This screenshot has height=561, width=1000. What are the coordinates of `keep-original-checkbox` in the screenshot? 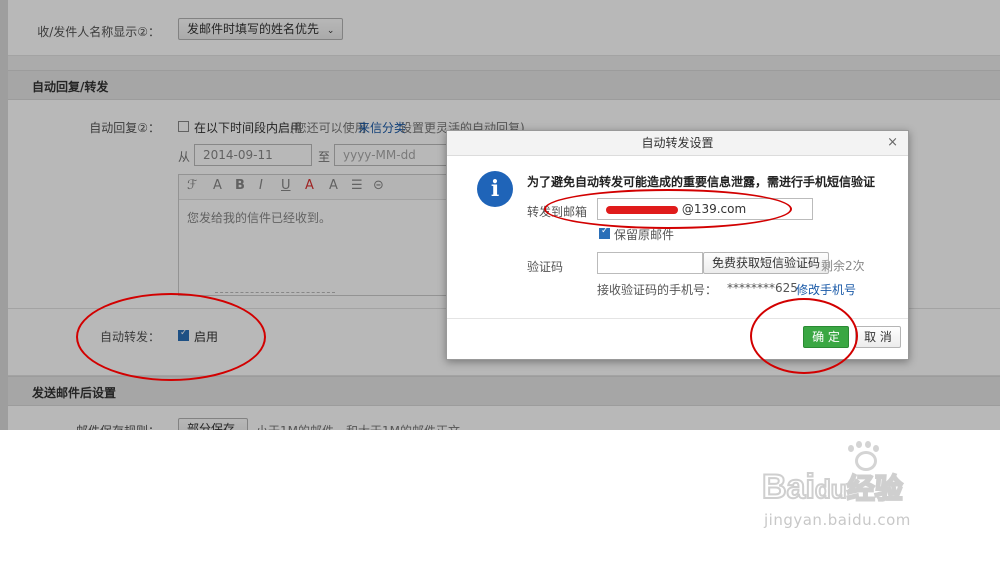 It's located at (604, 232).